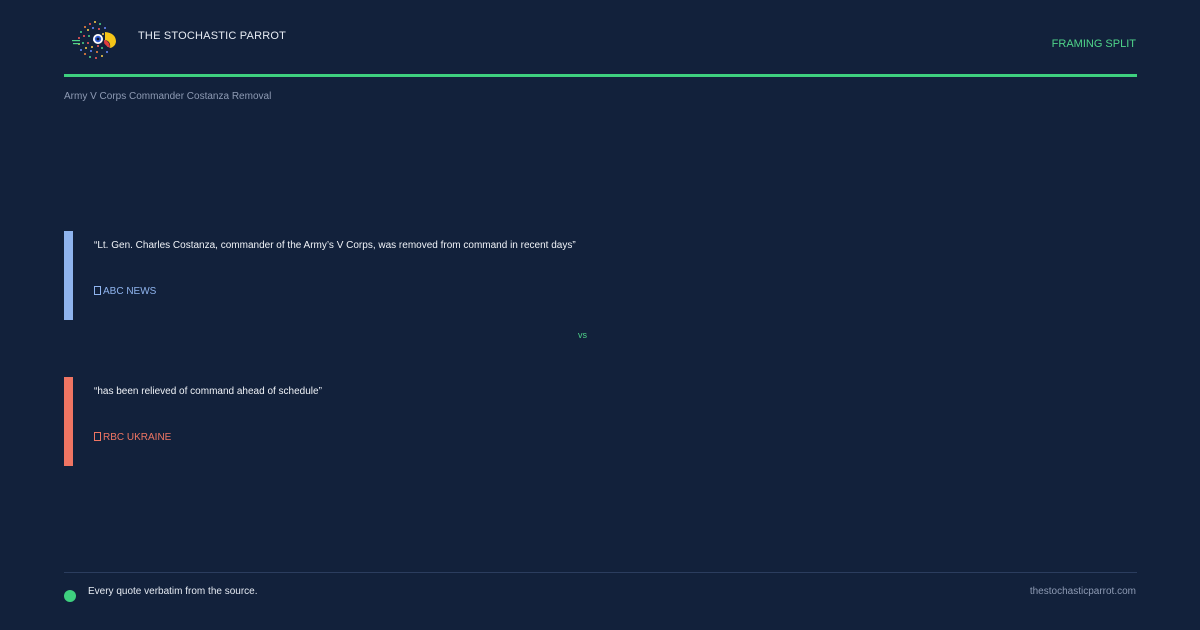 Image resolution: width=1200 pixels, height=630 pixels. Describe the element at coordinates (95, 40) in the screenshot. I see `parrot-logo-icon` at that location.